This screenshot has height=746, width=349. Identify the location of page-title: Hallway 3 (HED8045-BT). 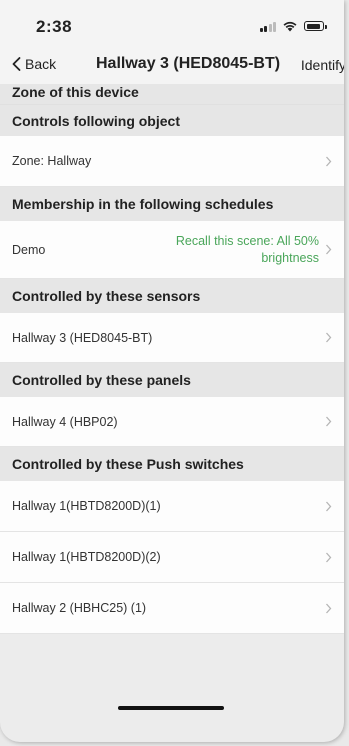
(188, 63).